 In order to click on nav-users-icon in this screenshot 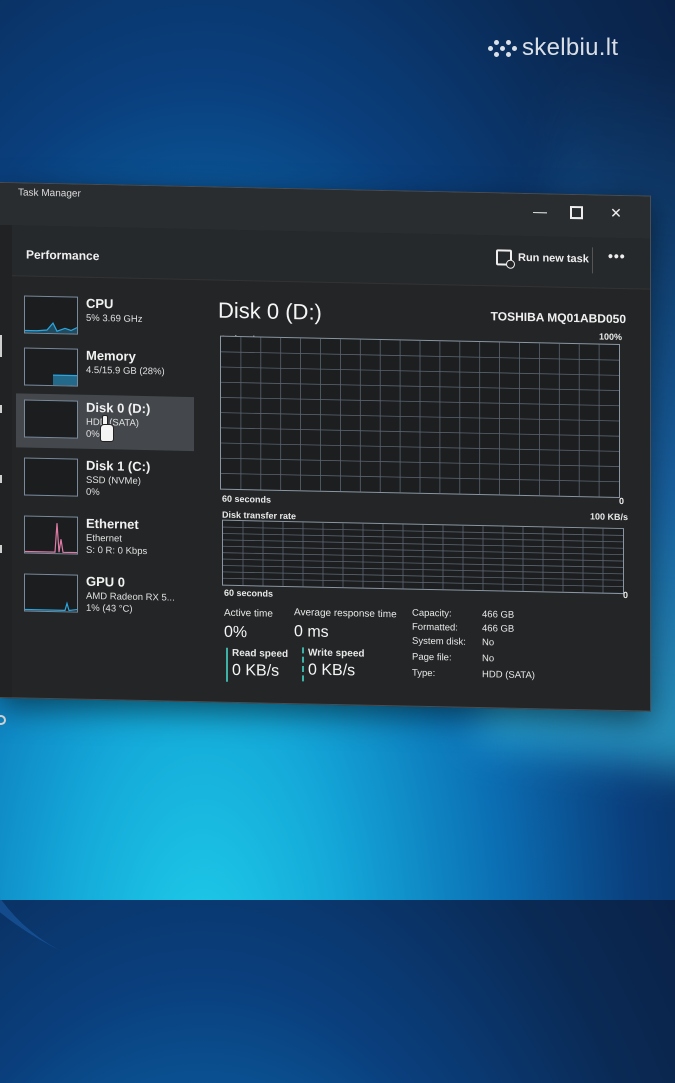, I will do `click(5, 549)`.